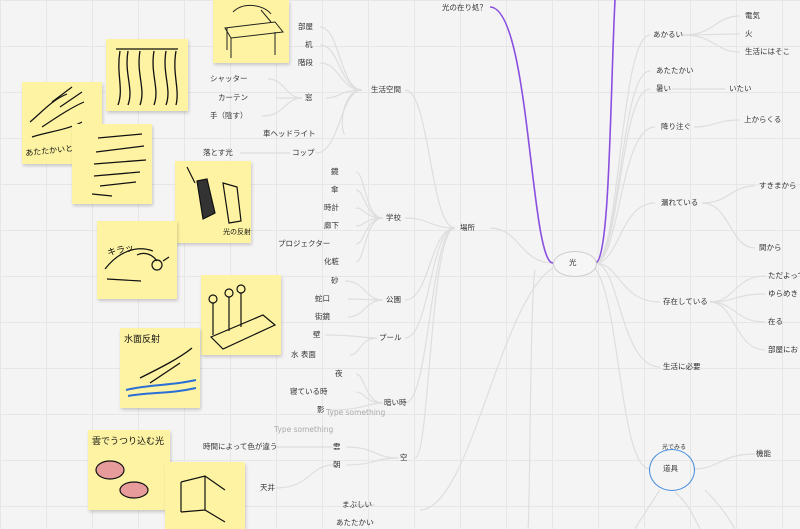  I want to click on cloud-note-text: 雲でうつり込む光, so click(128, 442).